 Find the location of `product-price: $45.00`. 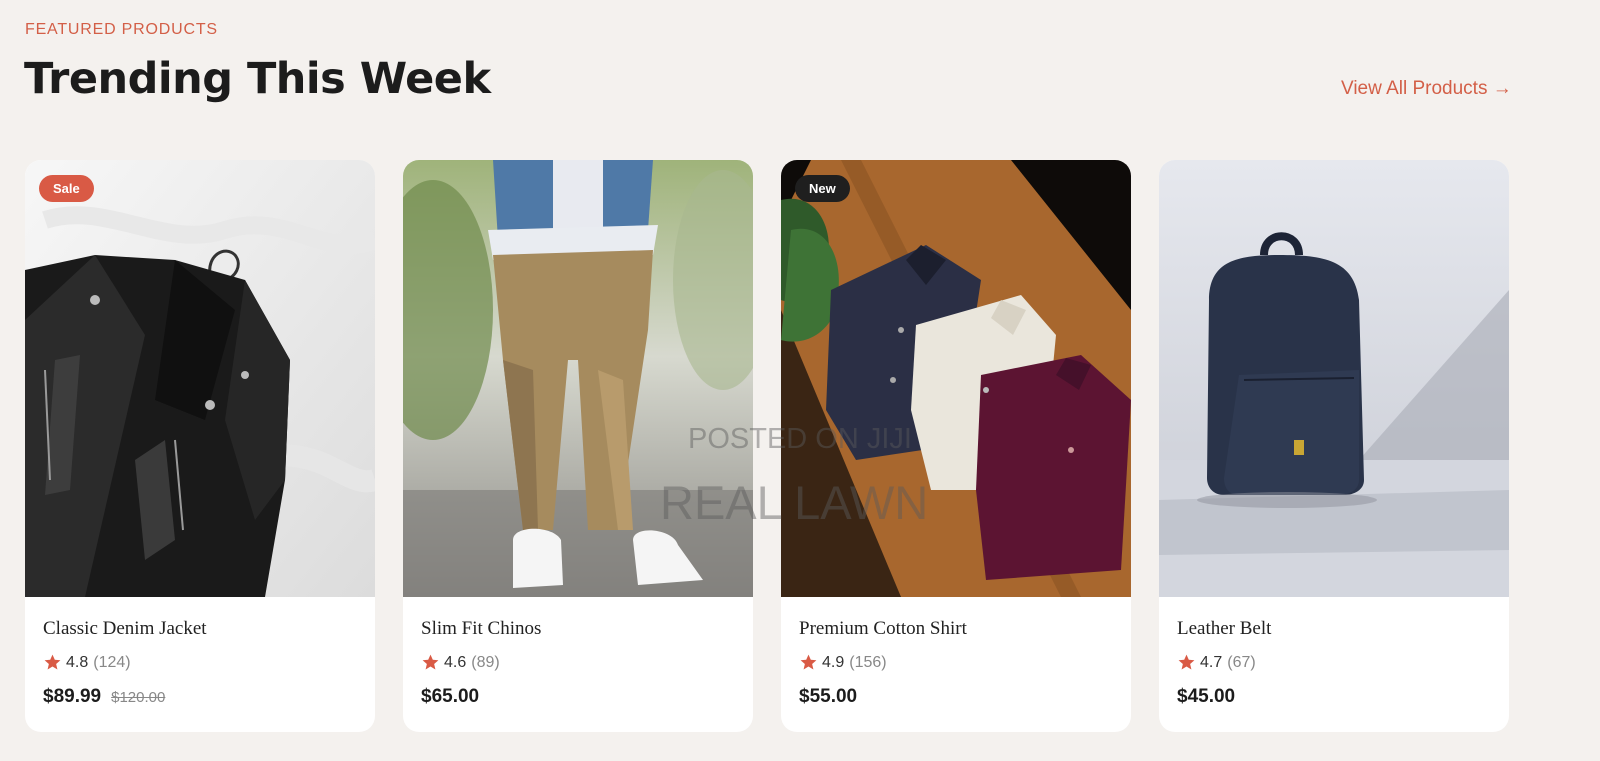

product-price: $45.00 is located at coordinates (1206, 696).